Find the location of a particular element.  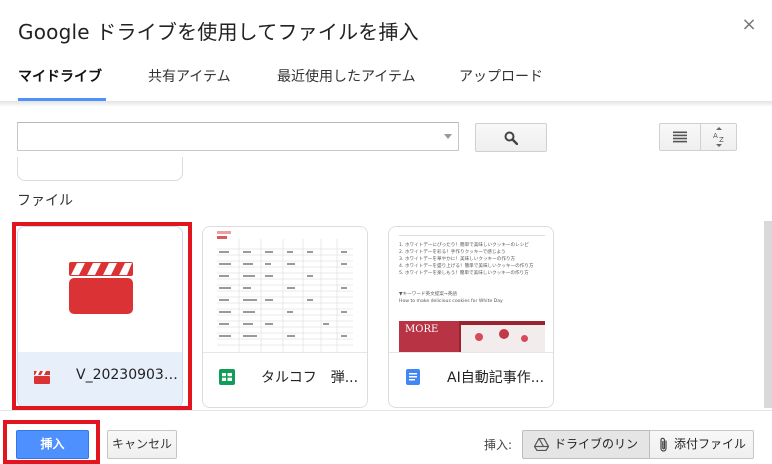

doc-preview-image: MORE is located at coordinates (472, 336).